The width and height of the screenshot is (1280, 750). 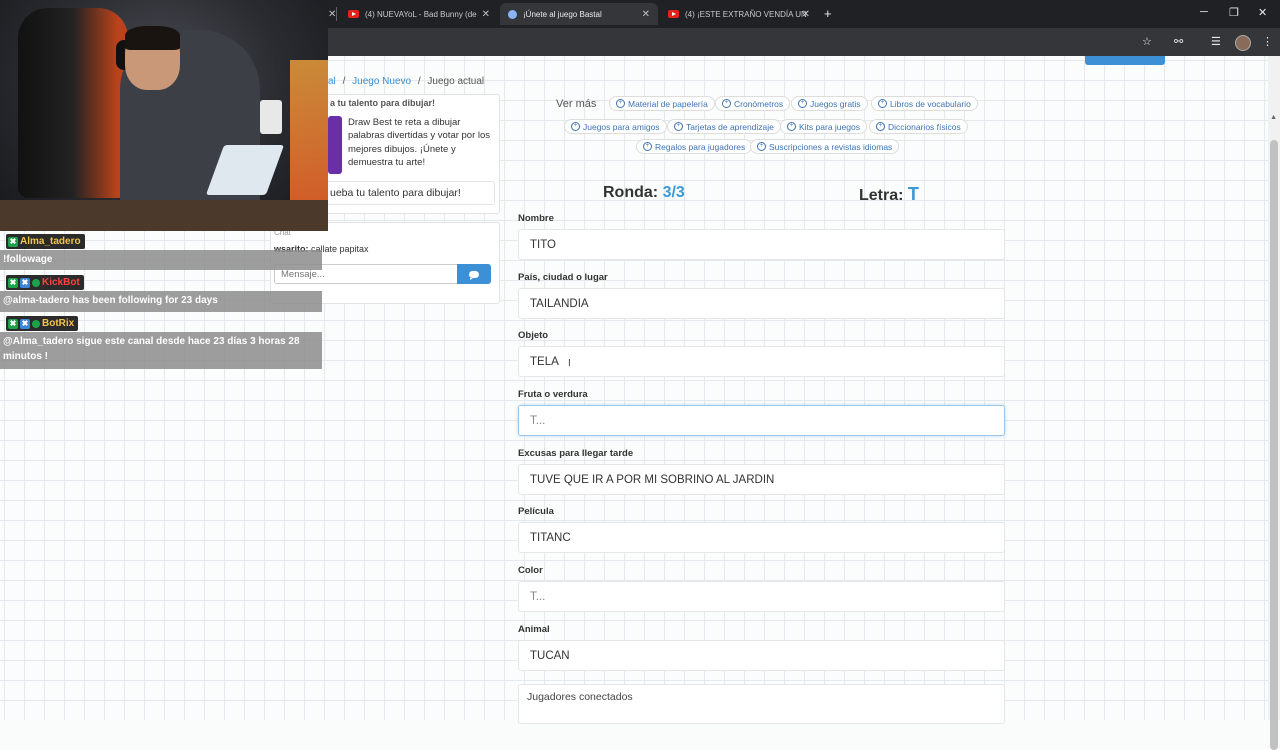 I want to click on globe-icon, so click(x=512, y=14).